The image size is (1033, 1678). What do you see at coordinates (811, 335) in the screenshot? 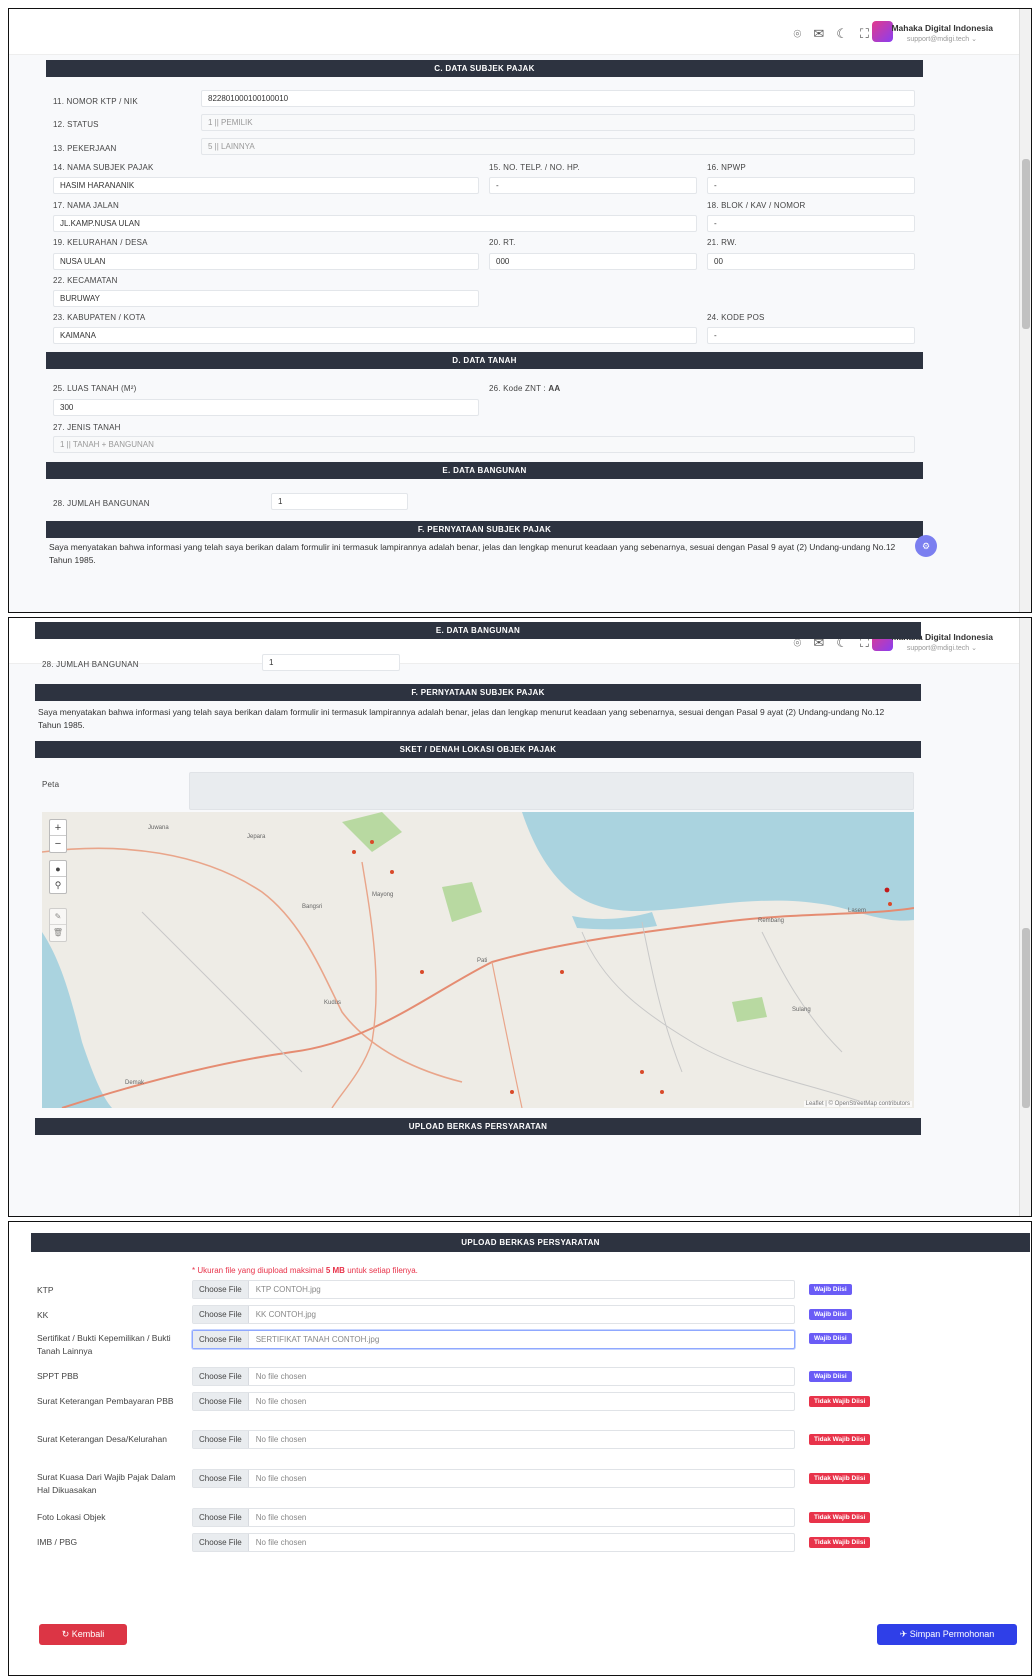
I see `kode-pos-input: -` at bounding box center [811, 335].